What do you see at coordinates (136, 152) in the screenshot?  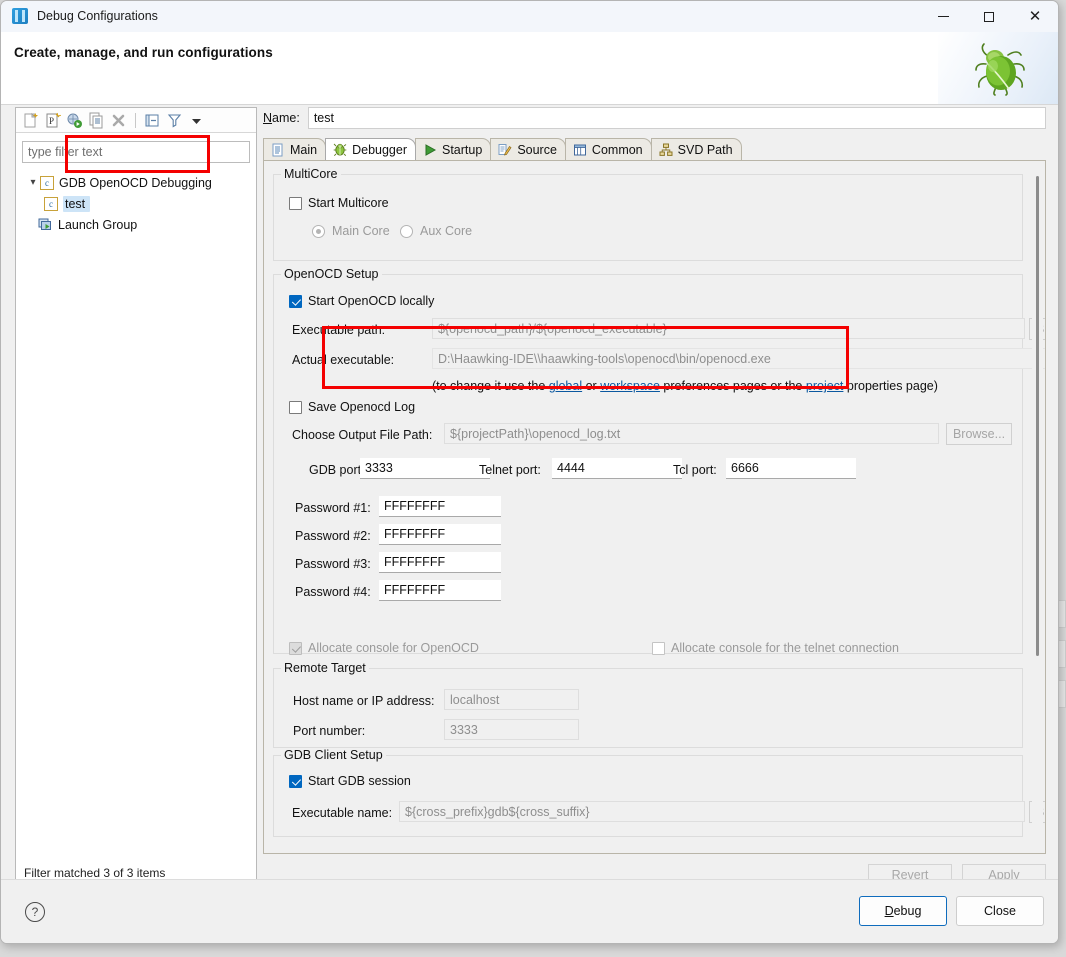 I see `filter-input: type filter text` at bounding box center [136, 152].